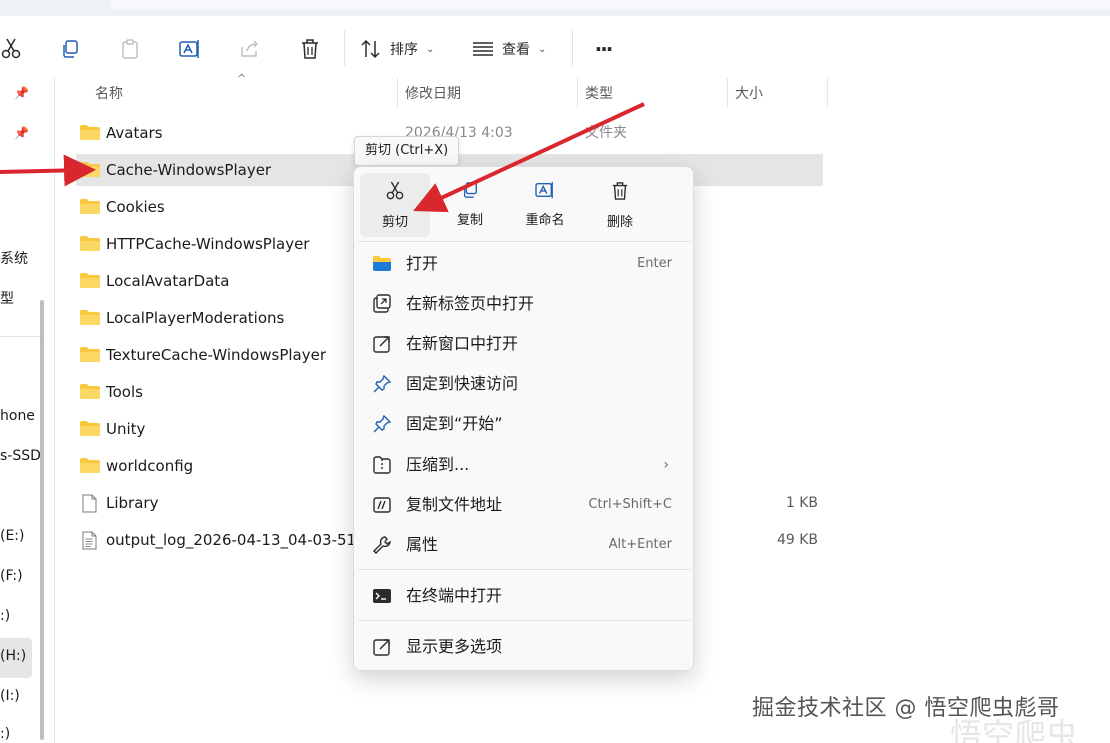  Describe the element at coordinates (801, 503) in the screenshot. I see `file-size: 1 KB` at that location.